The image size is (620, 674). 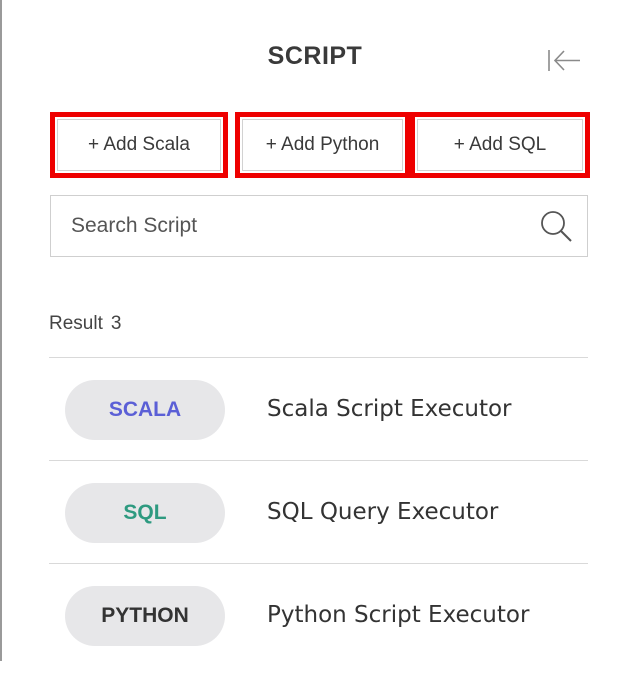 I want to click on panel-title: SCRIPT, so click(x=315, y=56).